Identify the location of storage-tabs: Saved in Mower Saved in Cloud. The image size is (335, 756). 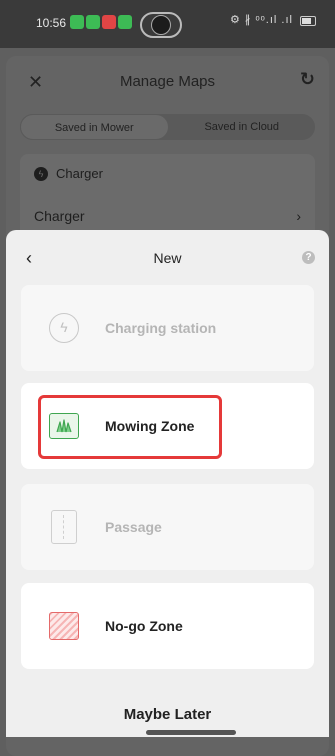
(167, 127).